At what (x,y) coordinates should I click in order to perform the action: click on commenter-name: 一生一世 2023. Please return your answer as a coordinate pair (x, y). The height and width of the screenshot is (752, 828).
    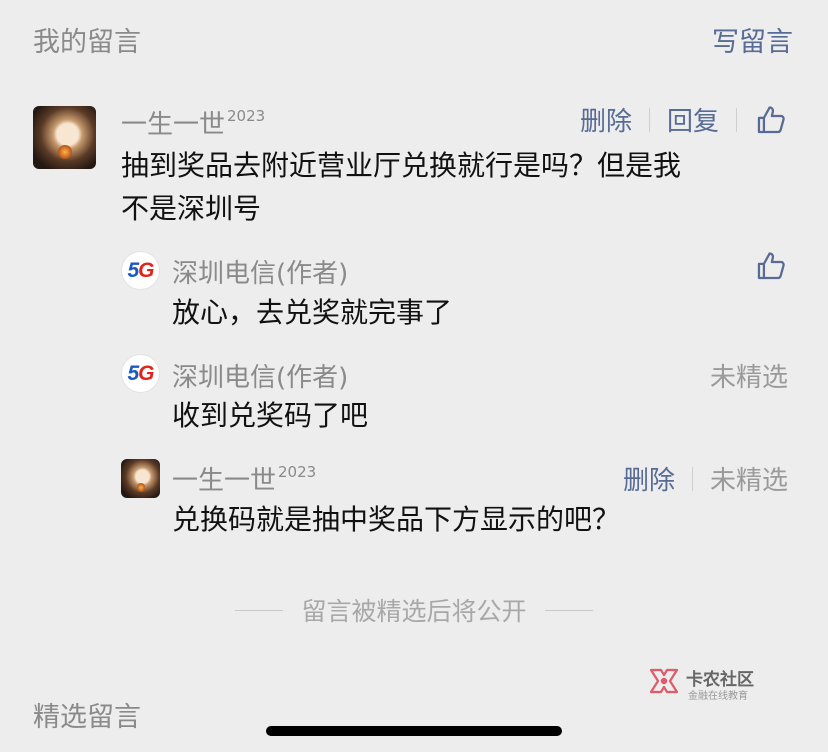
    Looking at the image, I should click on (193, 122).